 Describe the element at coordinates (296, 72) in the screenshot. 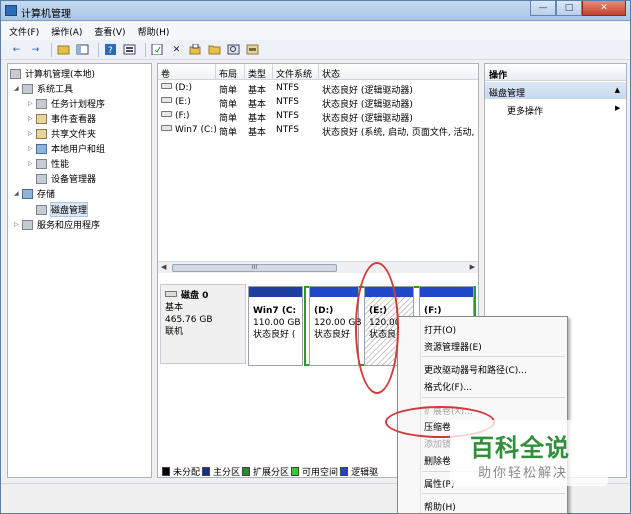

I see `column-header-filesystem: 文件系统` at that location.